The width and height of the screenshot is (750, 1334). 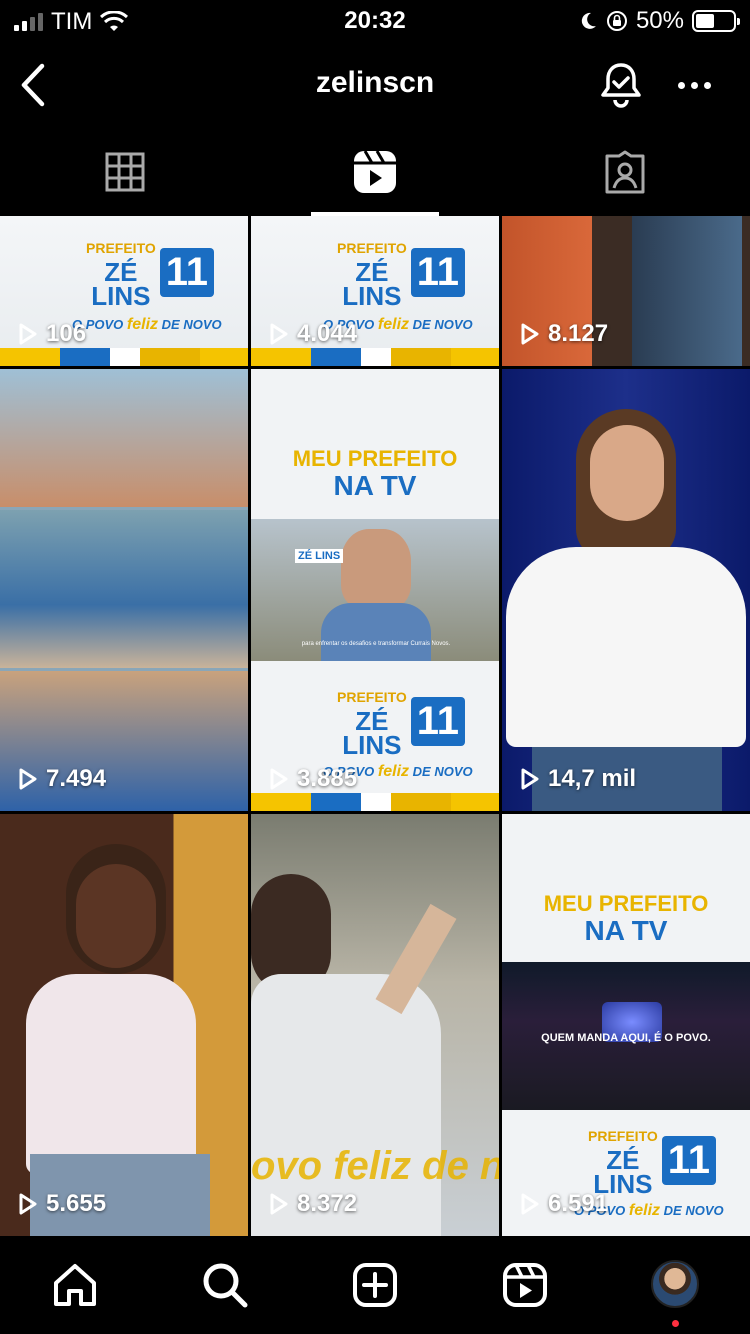 I want to click on view-count: 5.655, so click(x=62, y=1204).